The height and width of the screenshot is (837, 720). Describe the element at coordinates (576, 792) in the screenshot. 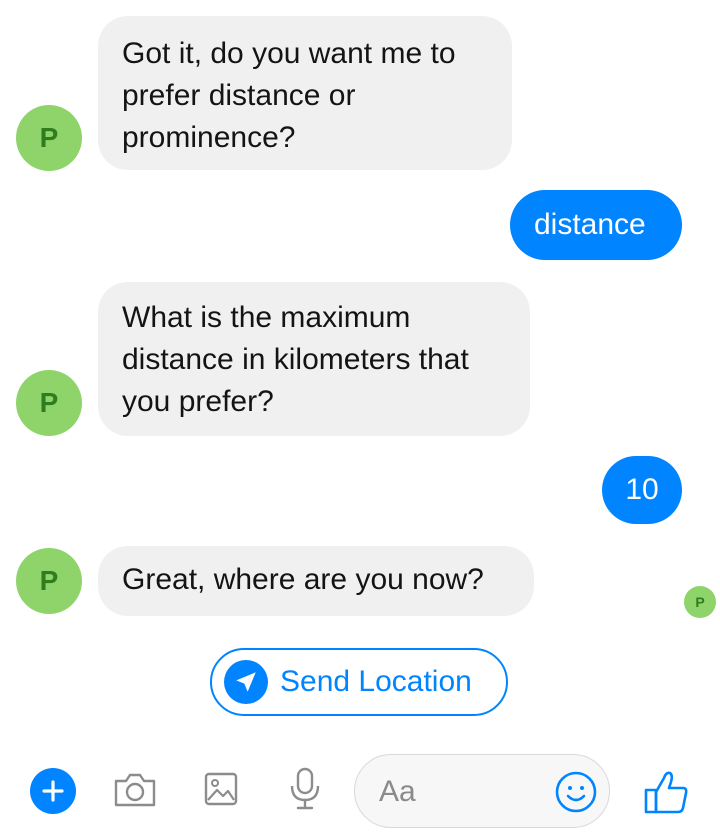

I see `emoji-icon` at that location.